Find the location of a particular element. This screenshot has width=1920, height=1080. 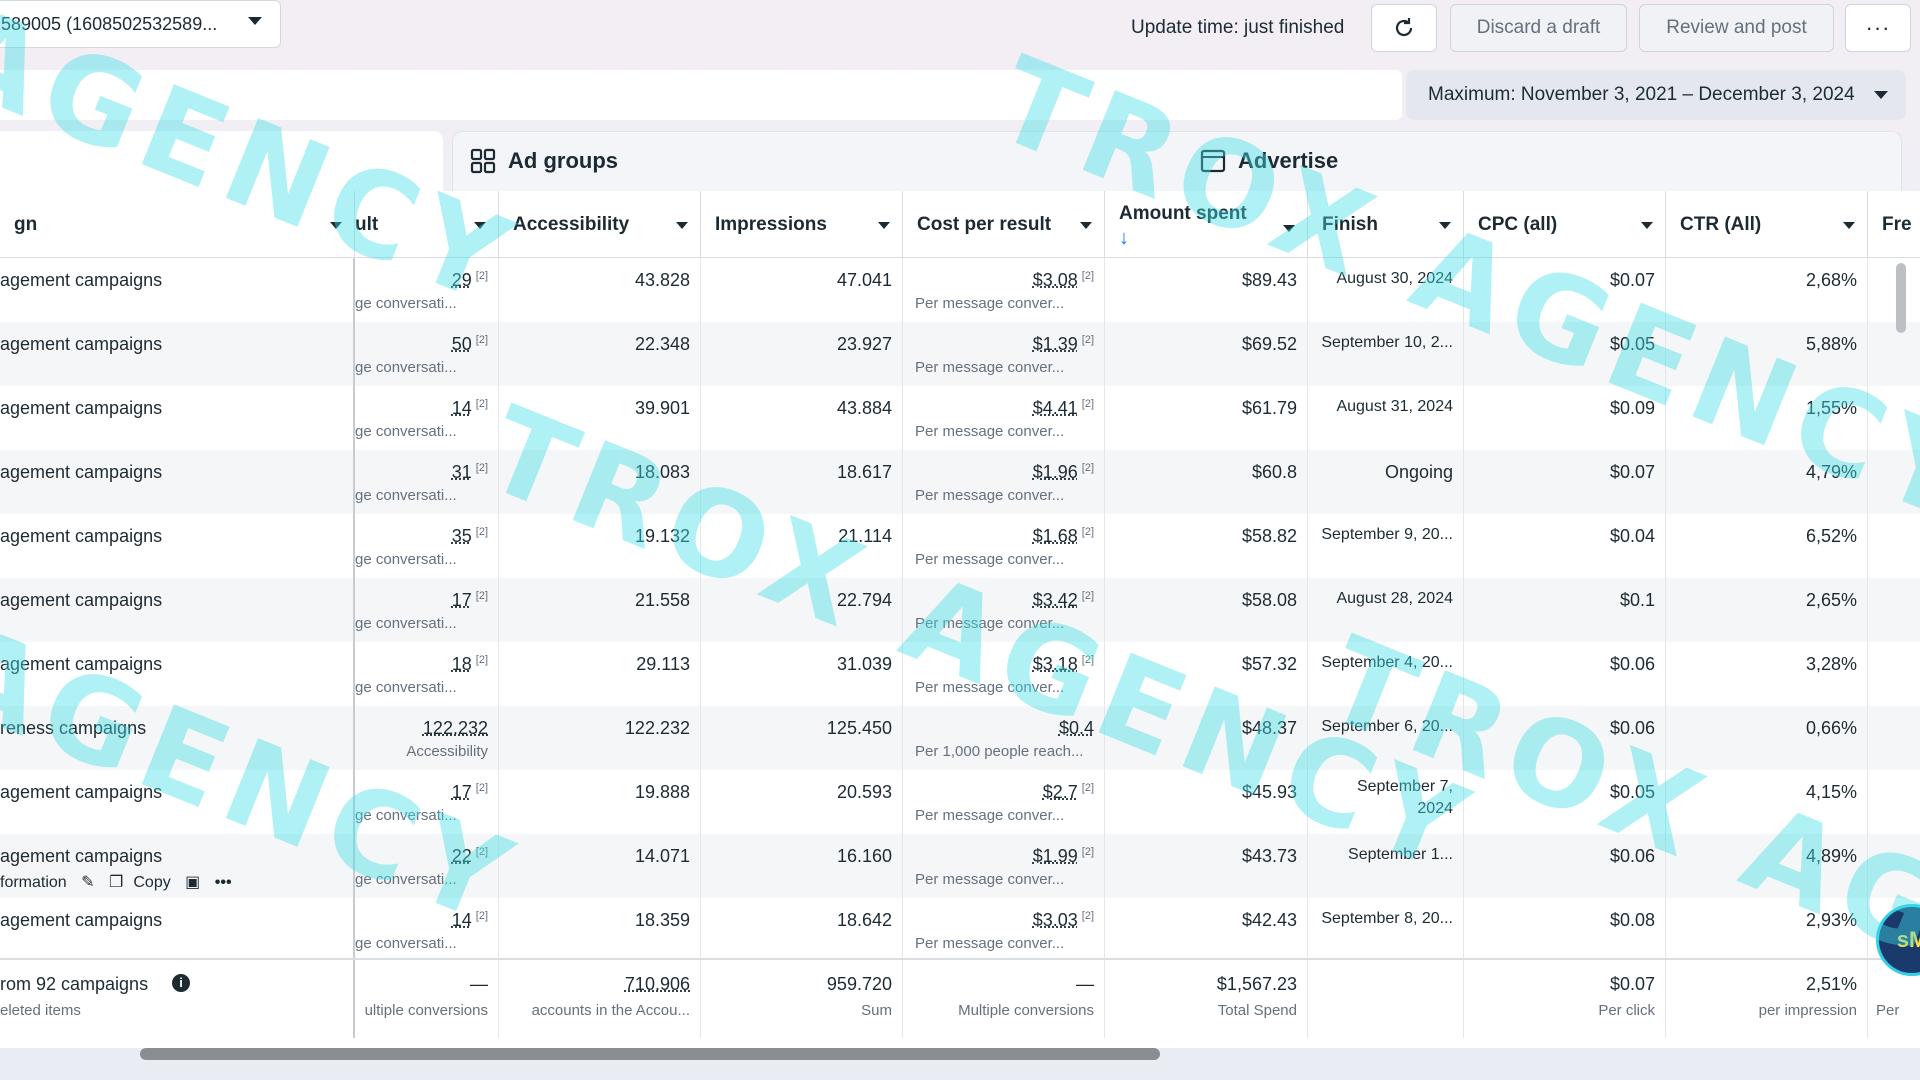

more-icon: ••• is located at coordinates (223, 882).